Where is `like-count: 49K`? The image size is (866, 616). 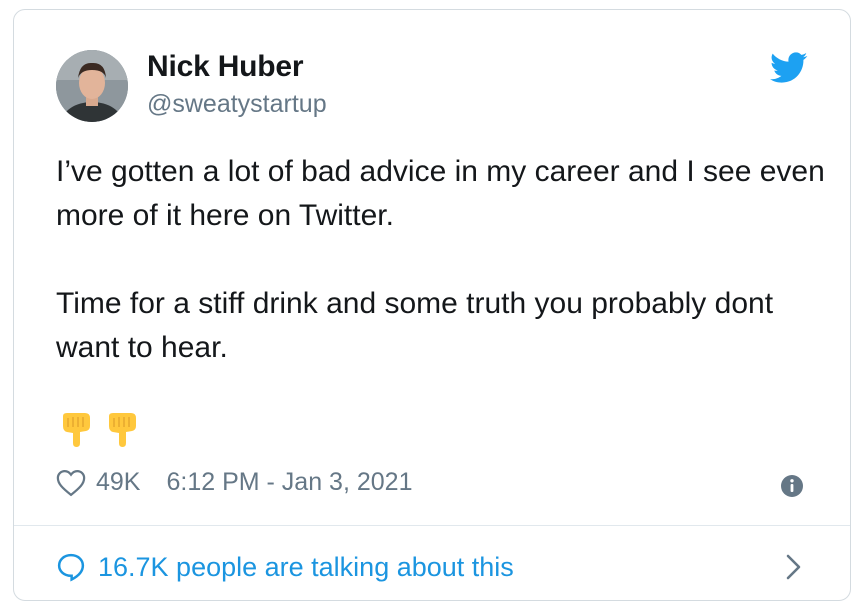
like-count: 49K is located at coordinates (118, 482).